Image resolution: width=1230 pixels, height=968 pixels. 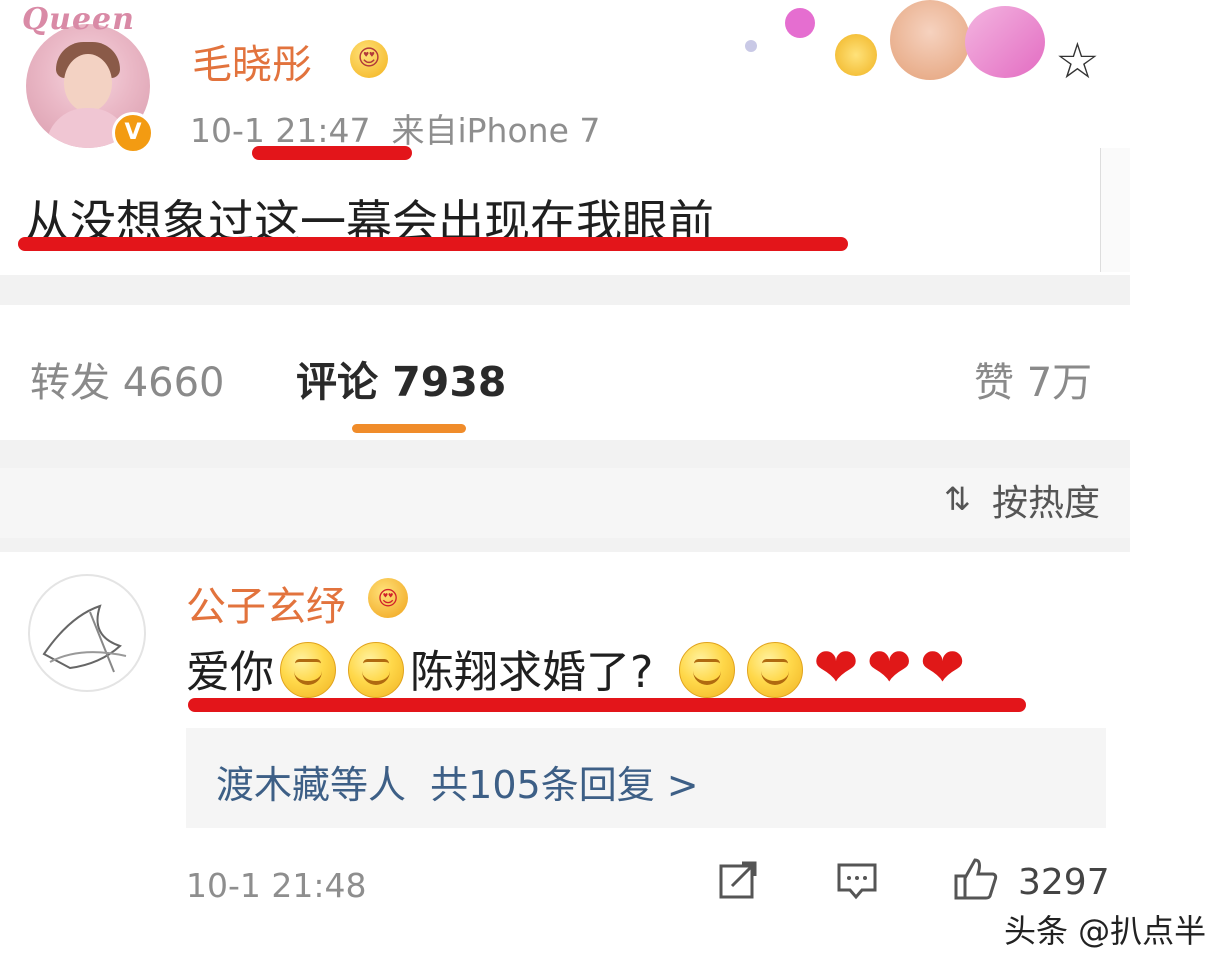 I want to click on like-count: 3297, so click(x=1064, y=882).